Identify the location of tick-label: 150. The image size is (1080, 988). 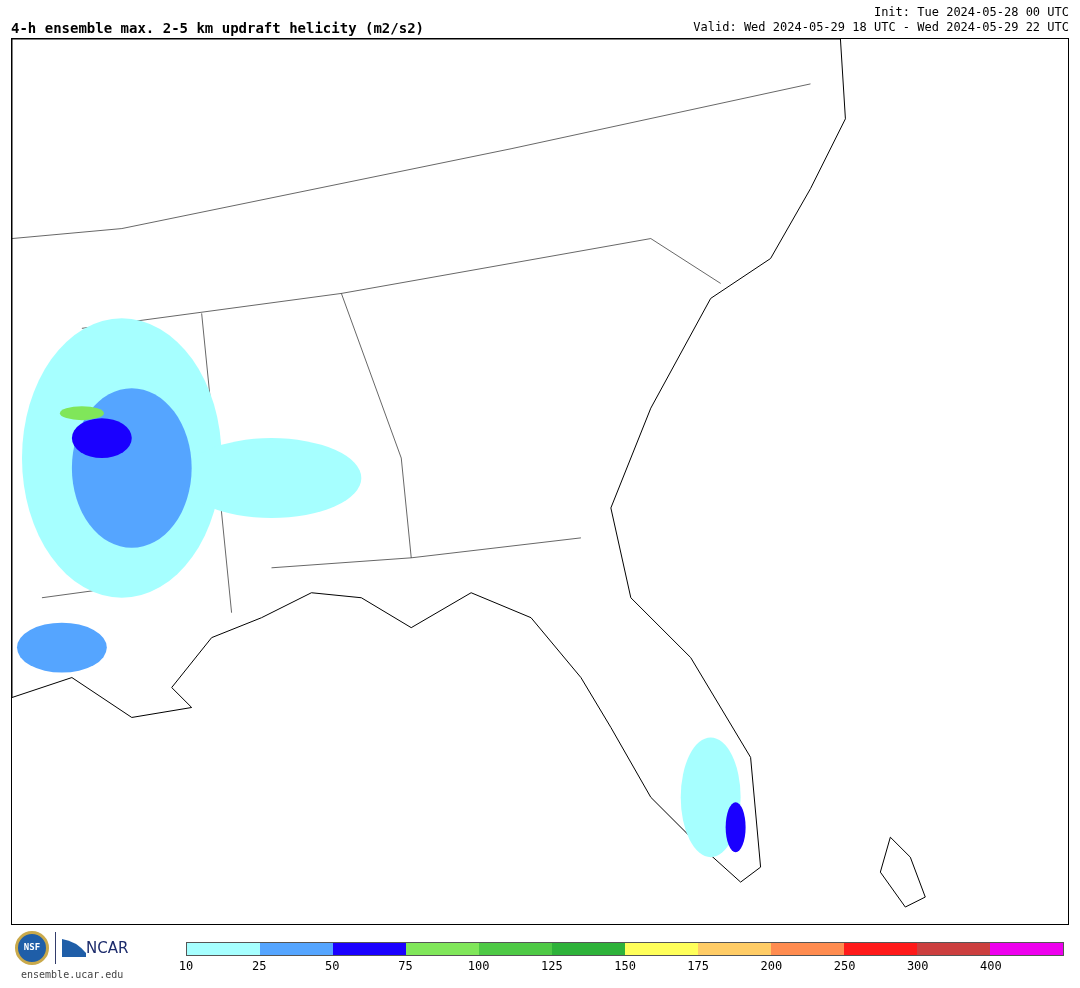
(625, 966).